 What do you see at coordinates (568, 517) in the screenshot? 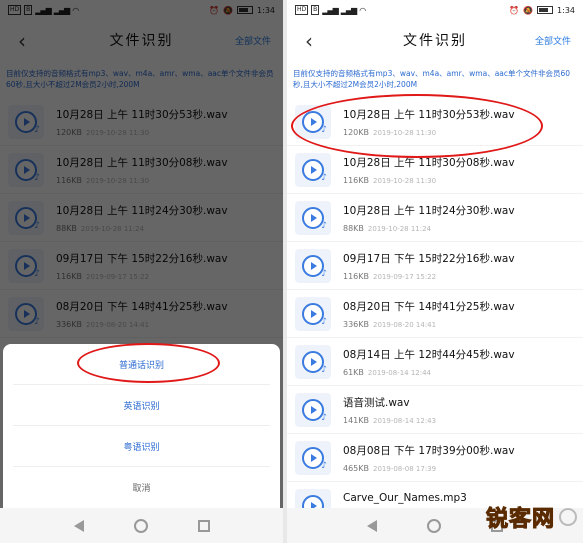
I see `watermark-logo-icon` at bounding box center [568, 517].